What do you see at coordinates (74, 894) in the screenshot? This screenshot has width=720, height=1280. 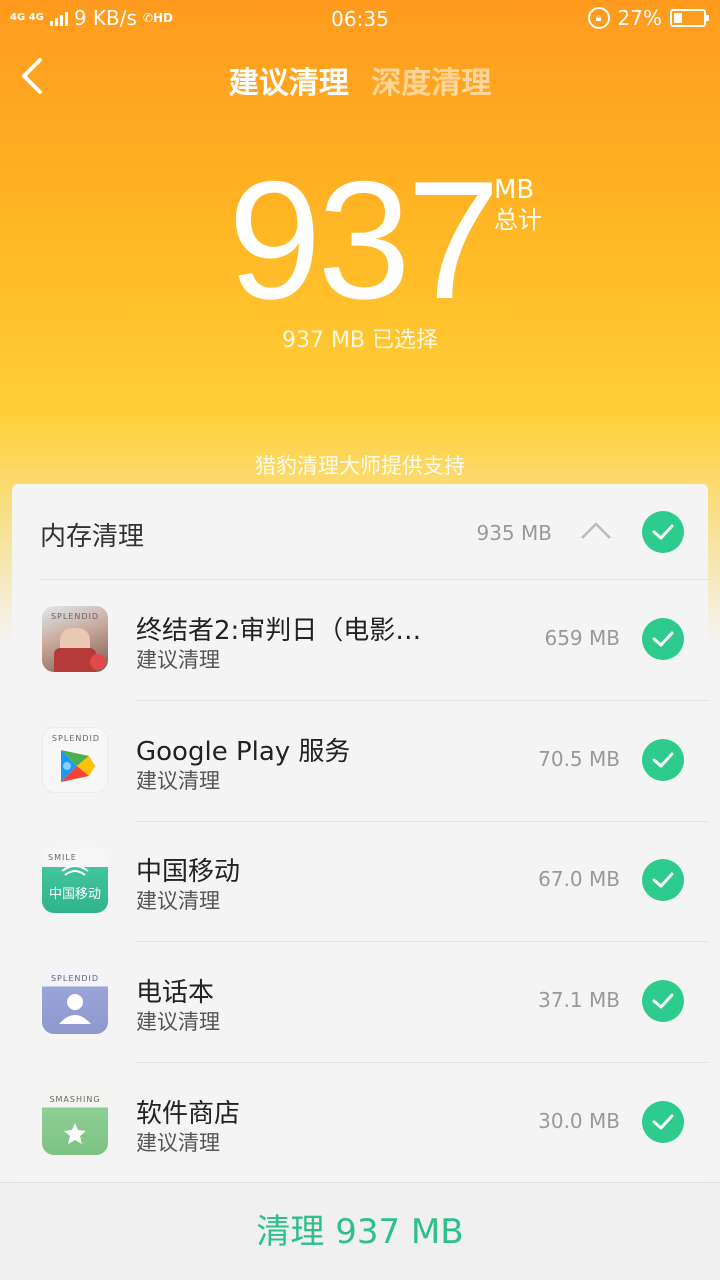 I see `icon-label: 中国移动` at bounding box center [74, 894].